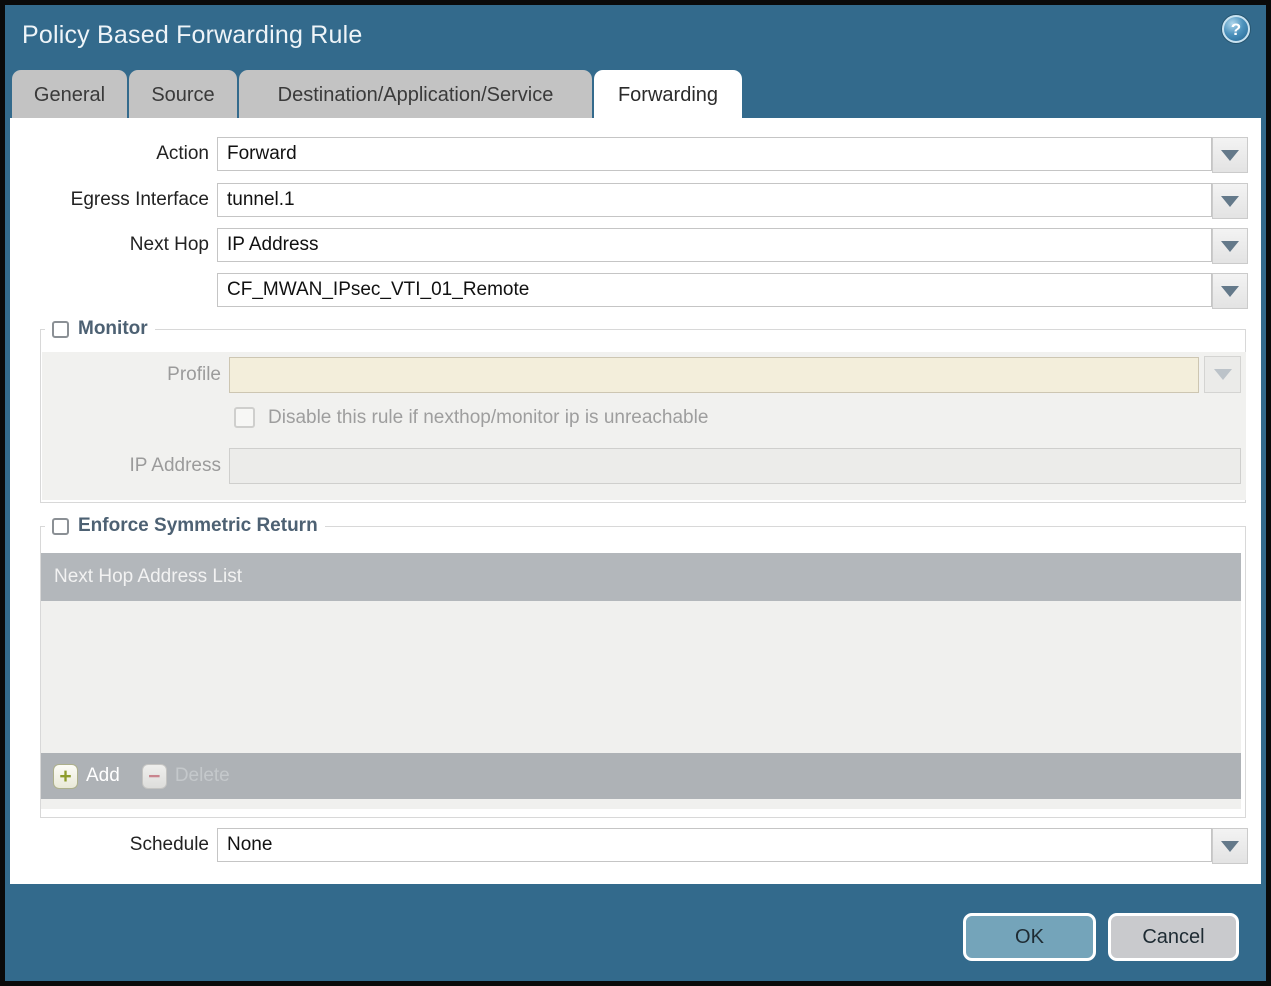 This screenshot has width=1271, height=986. I want to click on enforce-symmetric-return-title: Enforce Symmetric Return, so click(198, 525).